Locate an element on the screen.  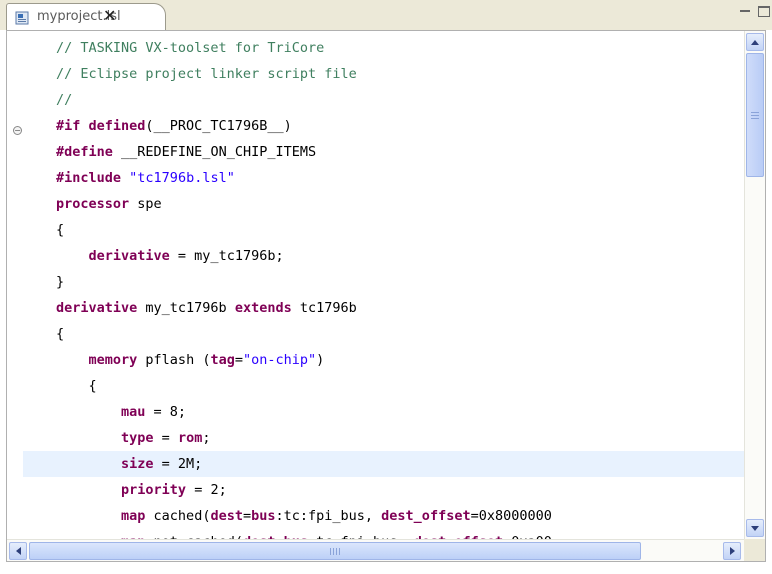
code-line-text: } is located at coordinates (60, 282).